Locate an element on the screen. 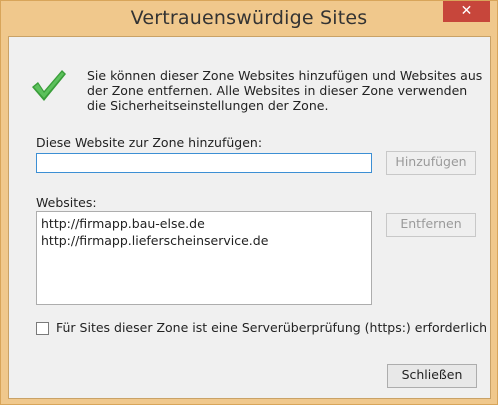  close-button: Schließen is located at coordinates (432, 376).